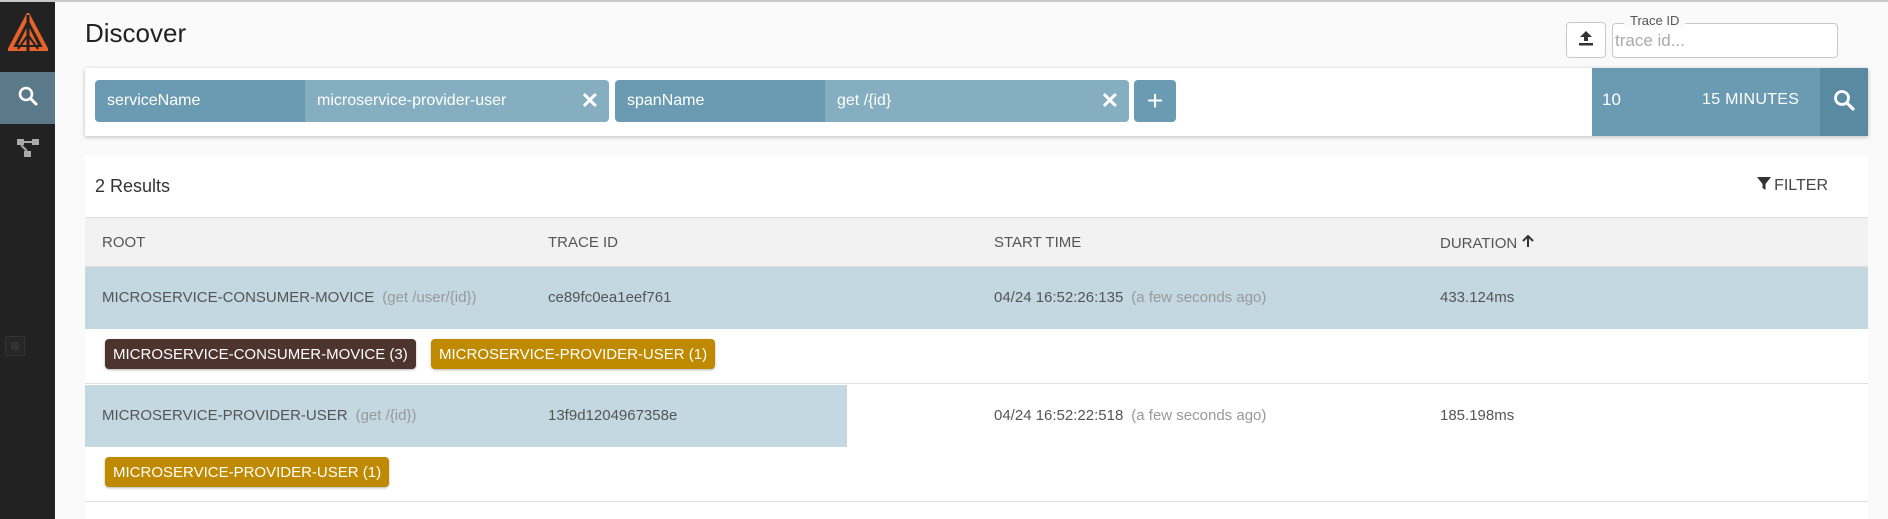  Describe the element at coordinates (238, 297) in the screenshot. I see `root-service: MICROSERVICE-CONSUMER-MOVICE` at that location.